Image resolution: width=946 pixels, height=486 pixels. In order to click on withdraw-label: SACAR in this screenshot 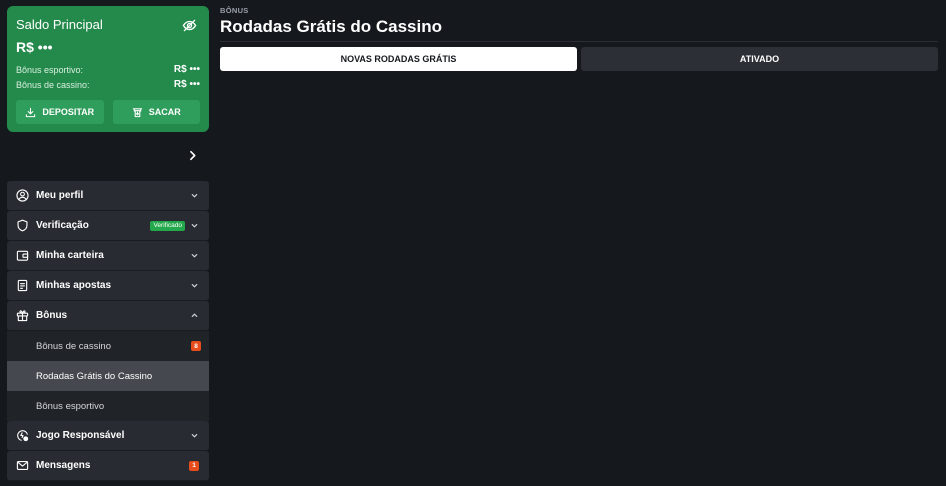, I will do `click(164, 112)`.